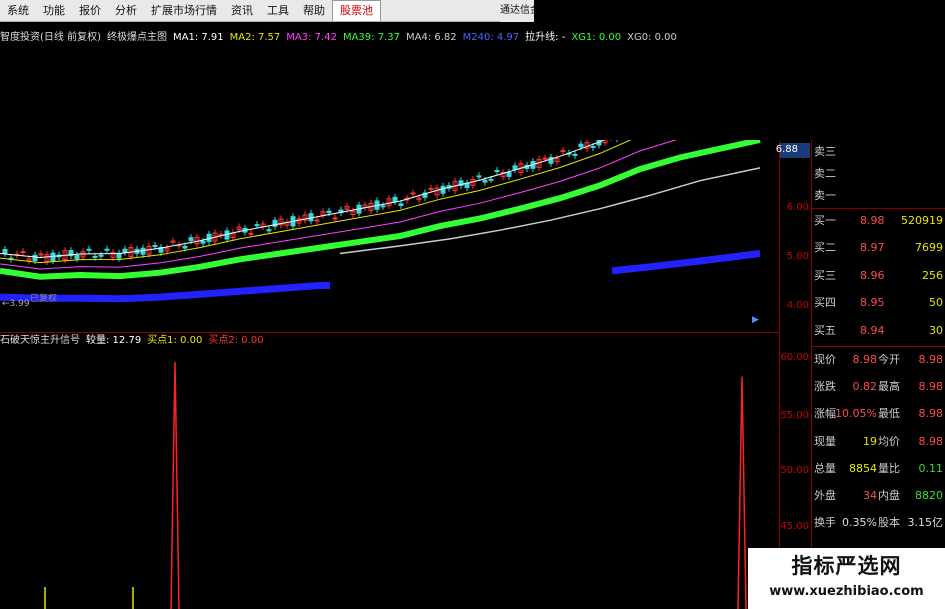  Describe the element at coordinates (18, 11) in the screenshot. I see `menu-item-0: 系统` at that location.